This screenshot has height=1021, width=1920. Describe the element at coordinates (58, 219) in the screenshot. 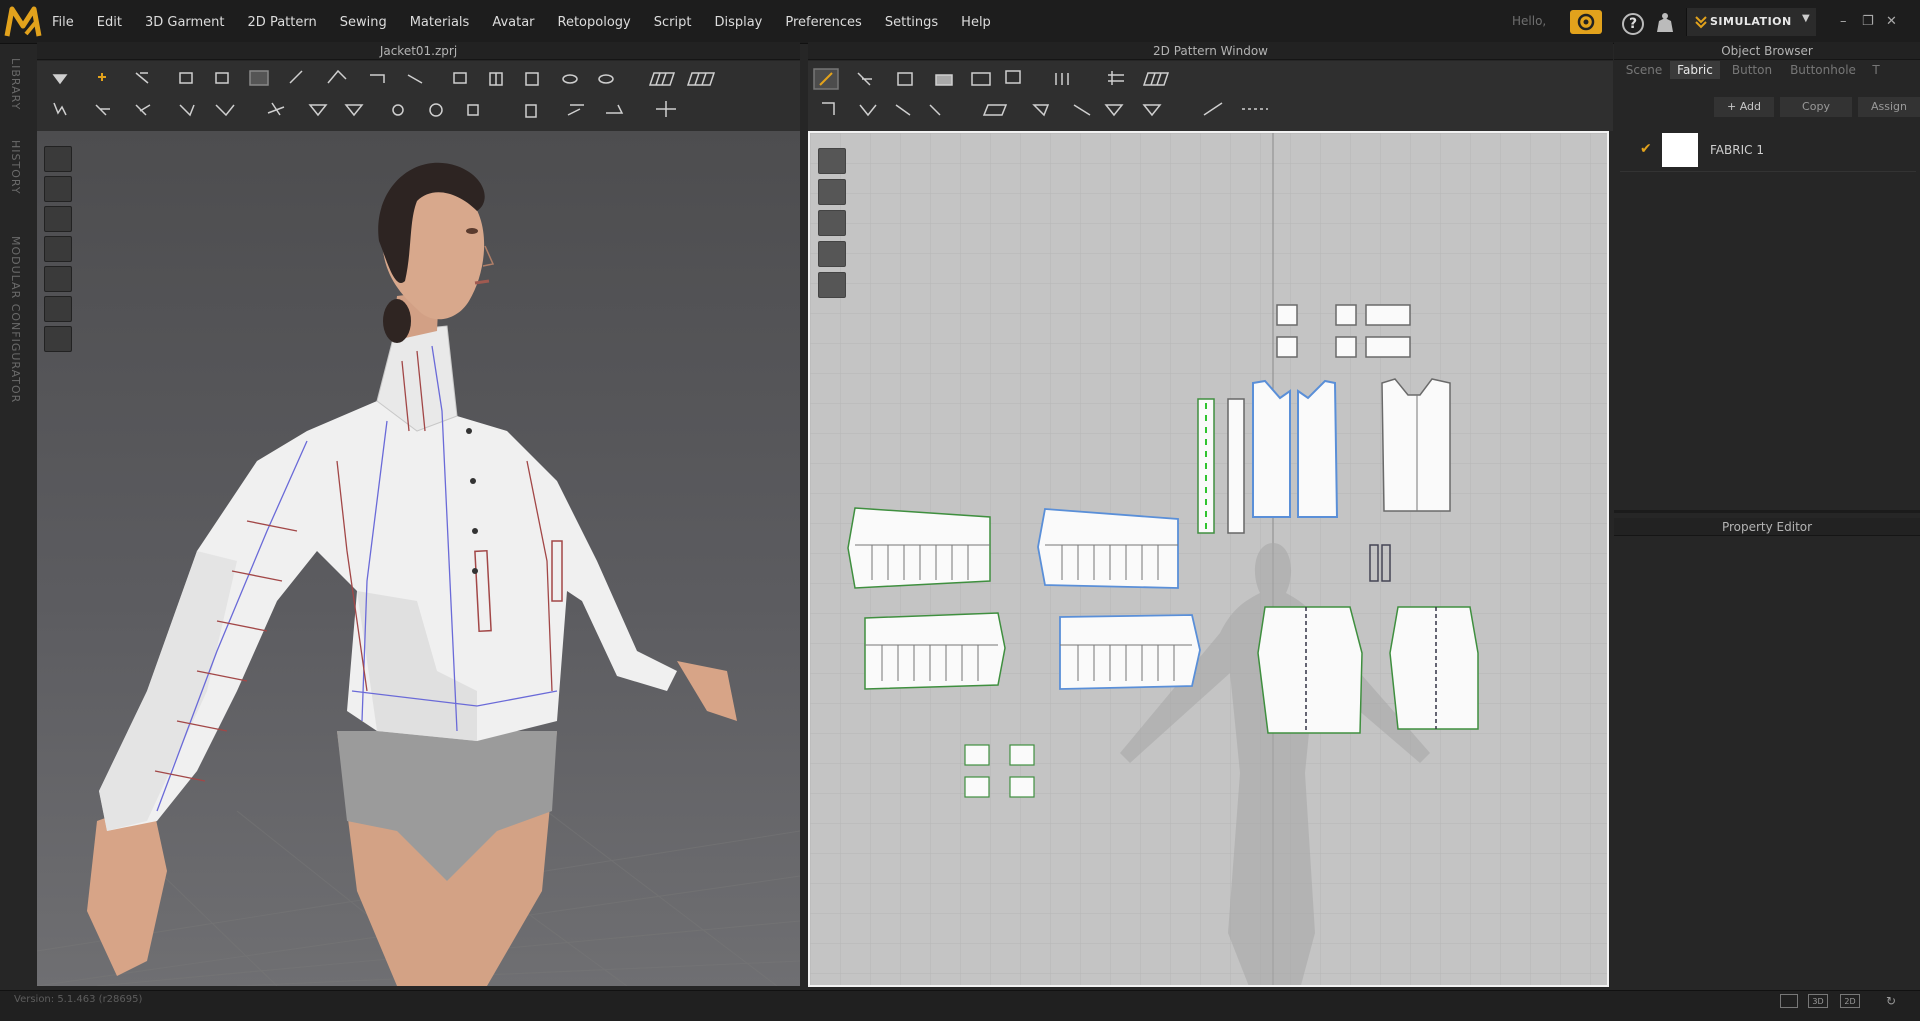

I see `avatar-icon` at that location.